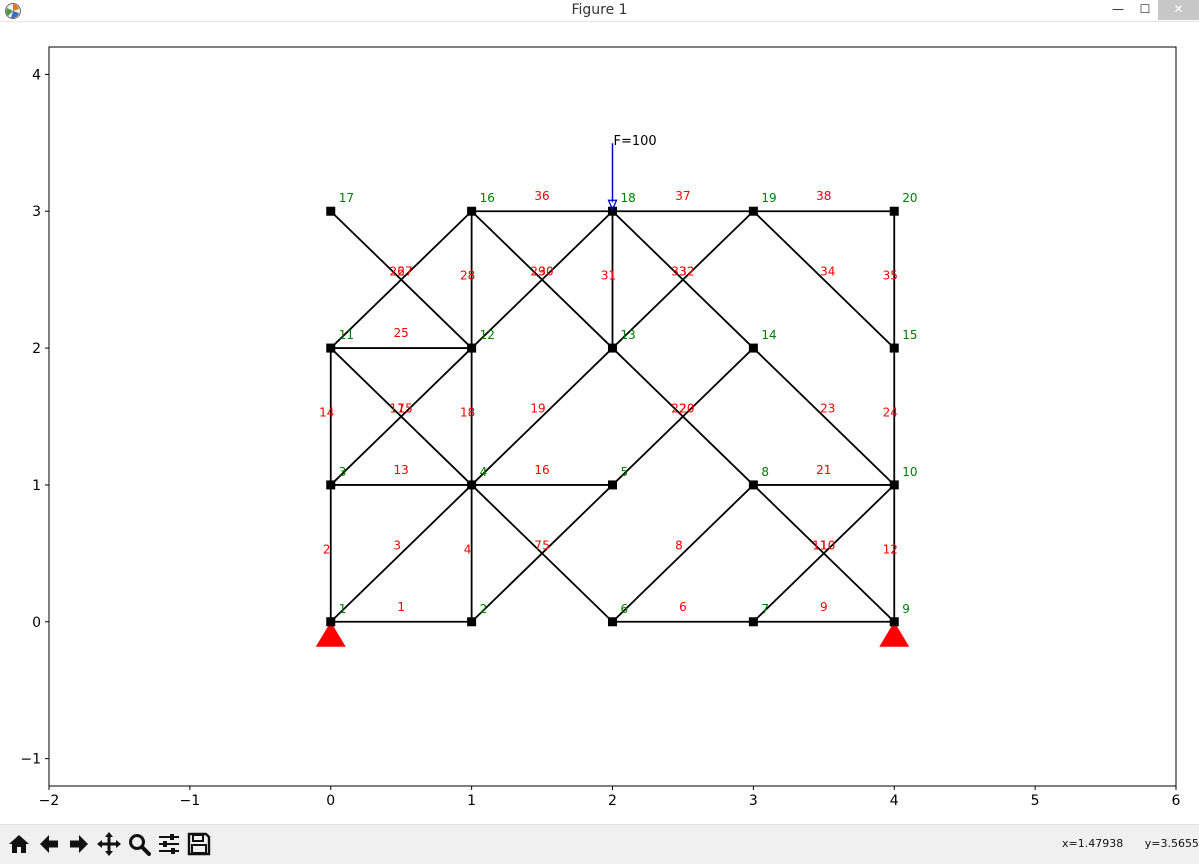 This screenshot has height=864, width=1199. I want to click on member-label: 2, so click(327, 549).